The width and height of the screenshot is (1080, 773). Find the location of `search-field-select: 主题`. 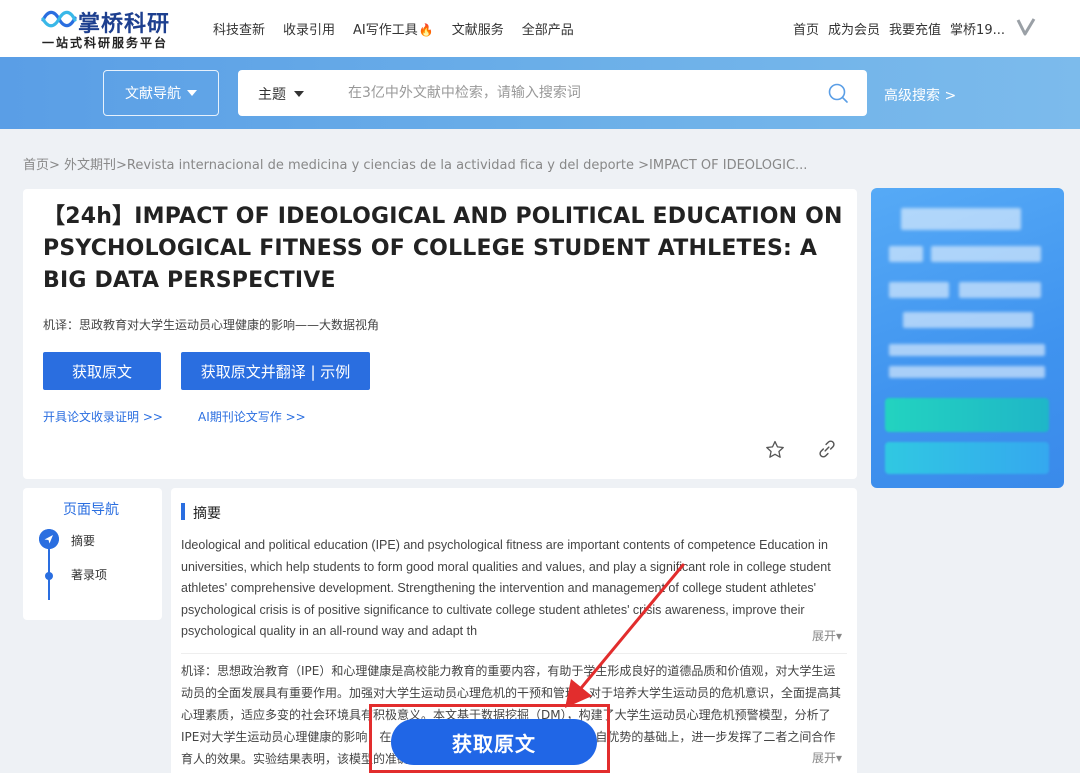

search-field-select: 主题 is located at coordinates (281, 94).